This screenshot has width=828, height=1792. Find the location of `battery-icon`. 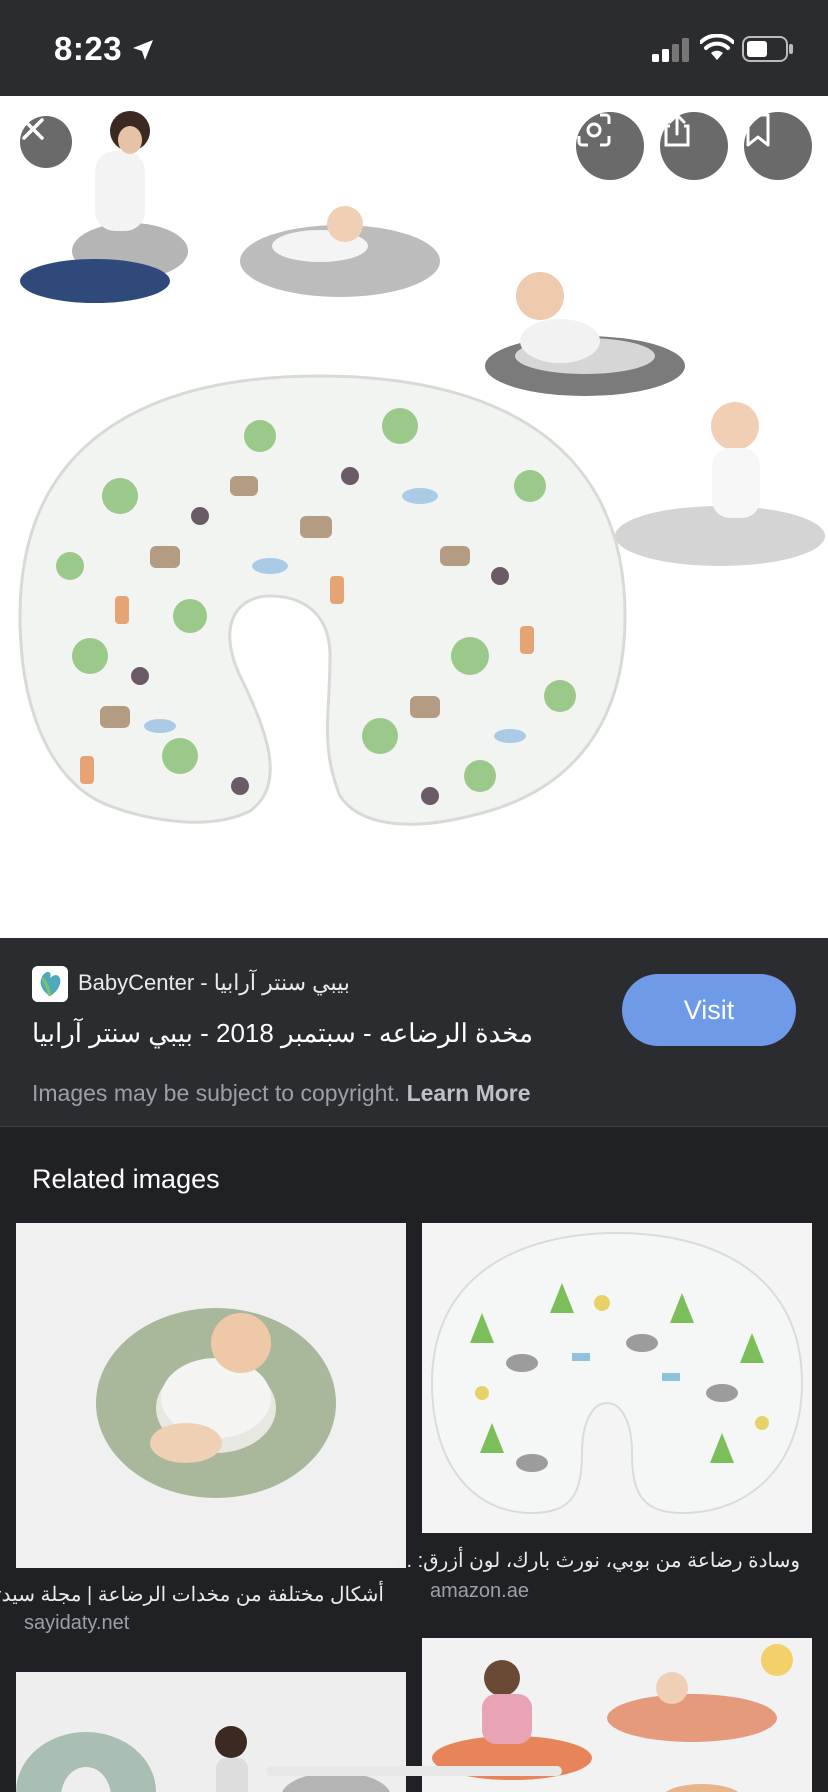

battery-icon is located at coordinates (767, 49).